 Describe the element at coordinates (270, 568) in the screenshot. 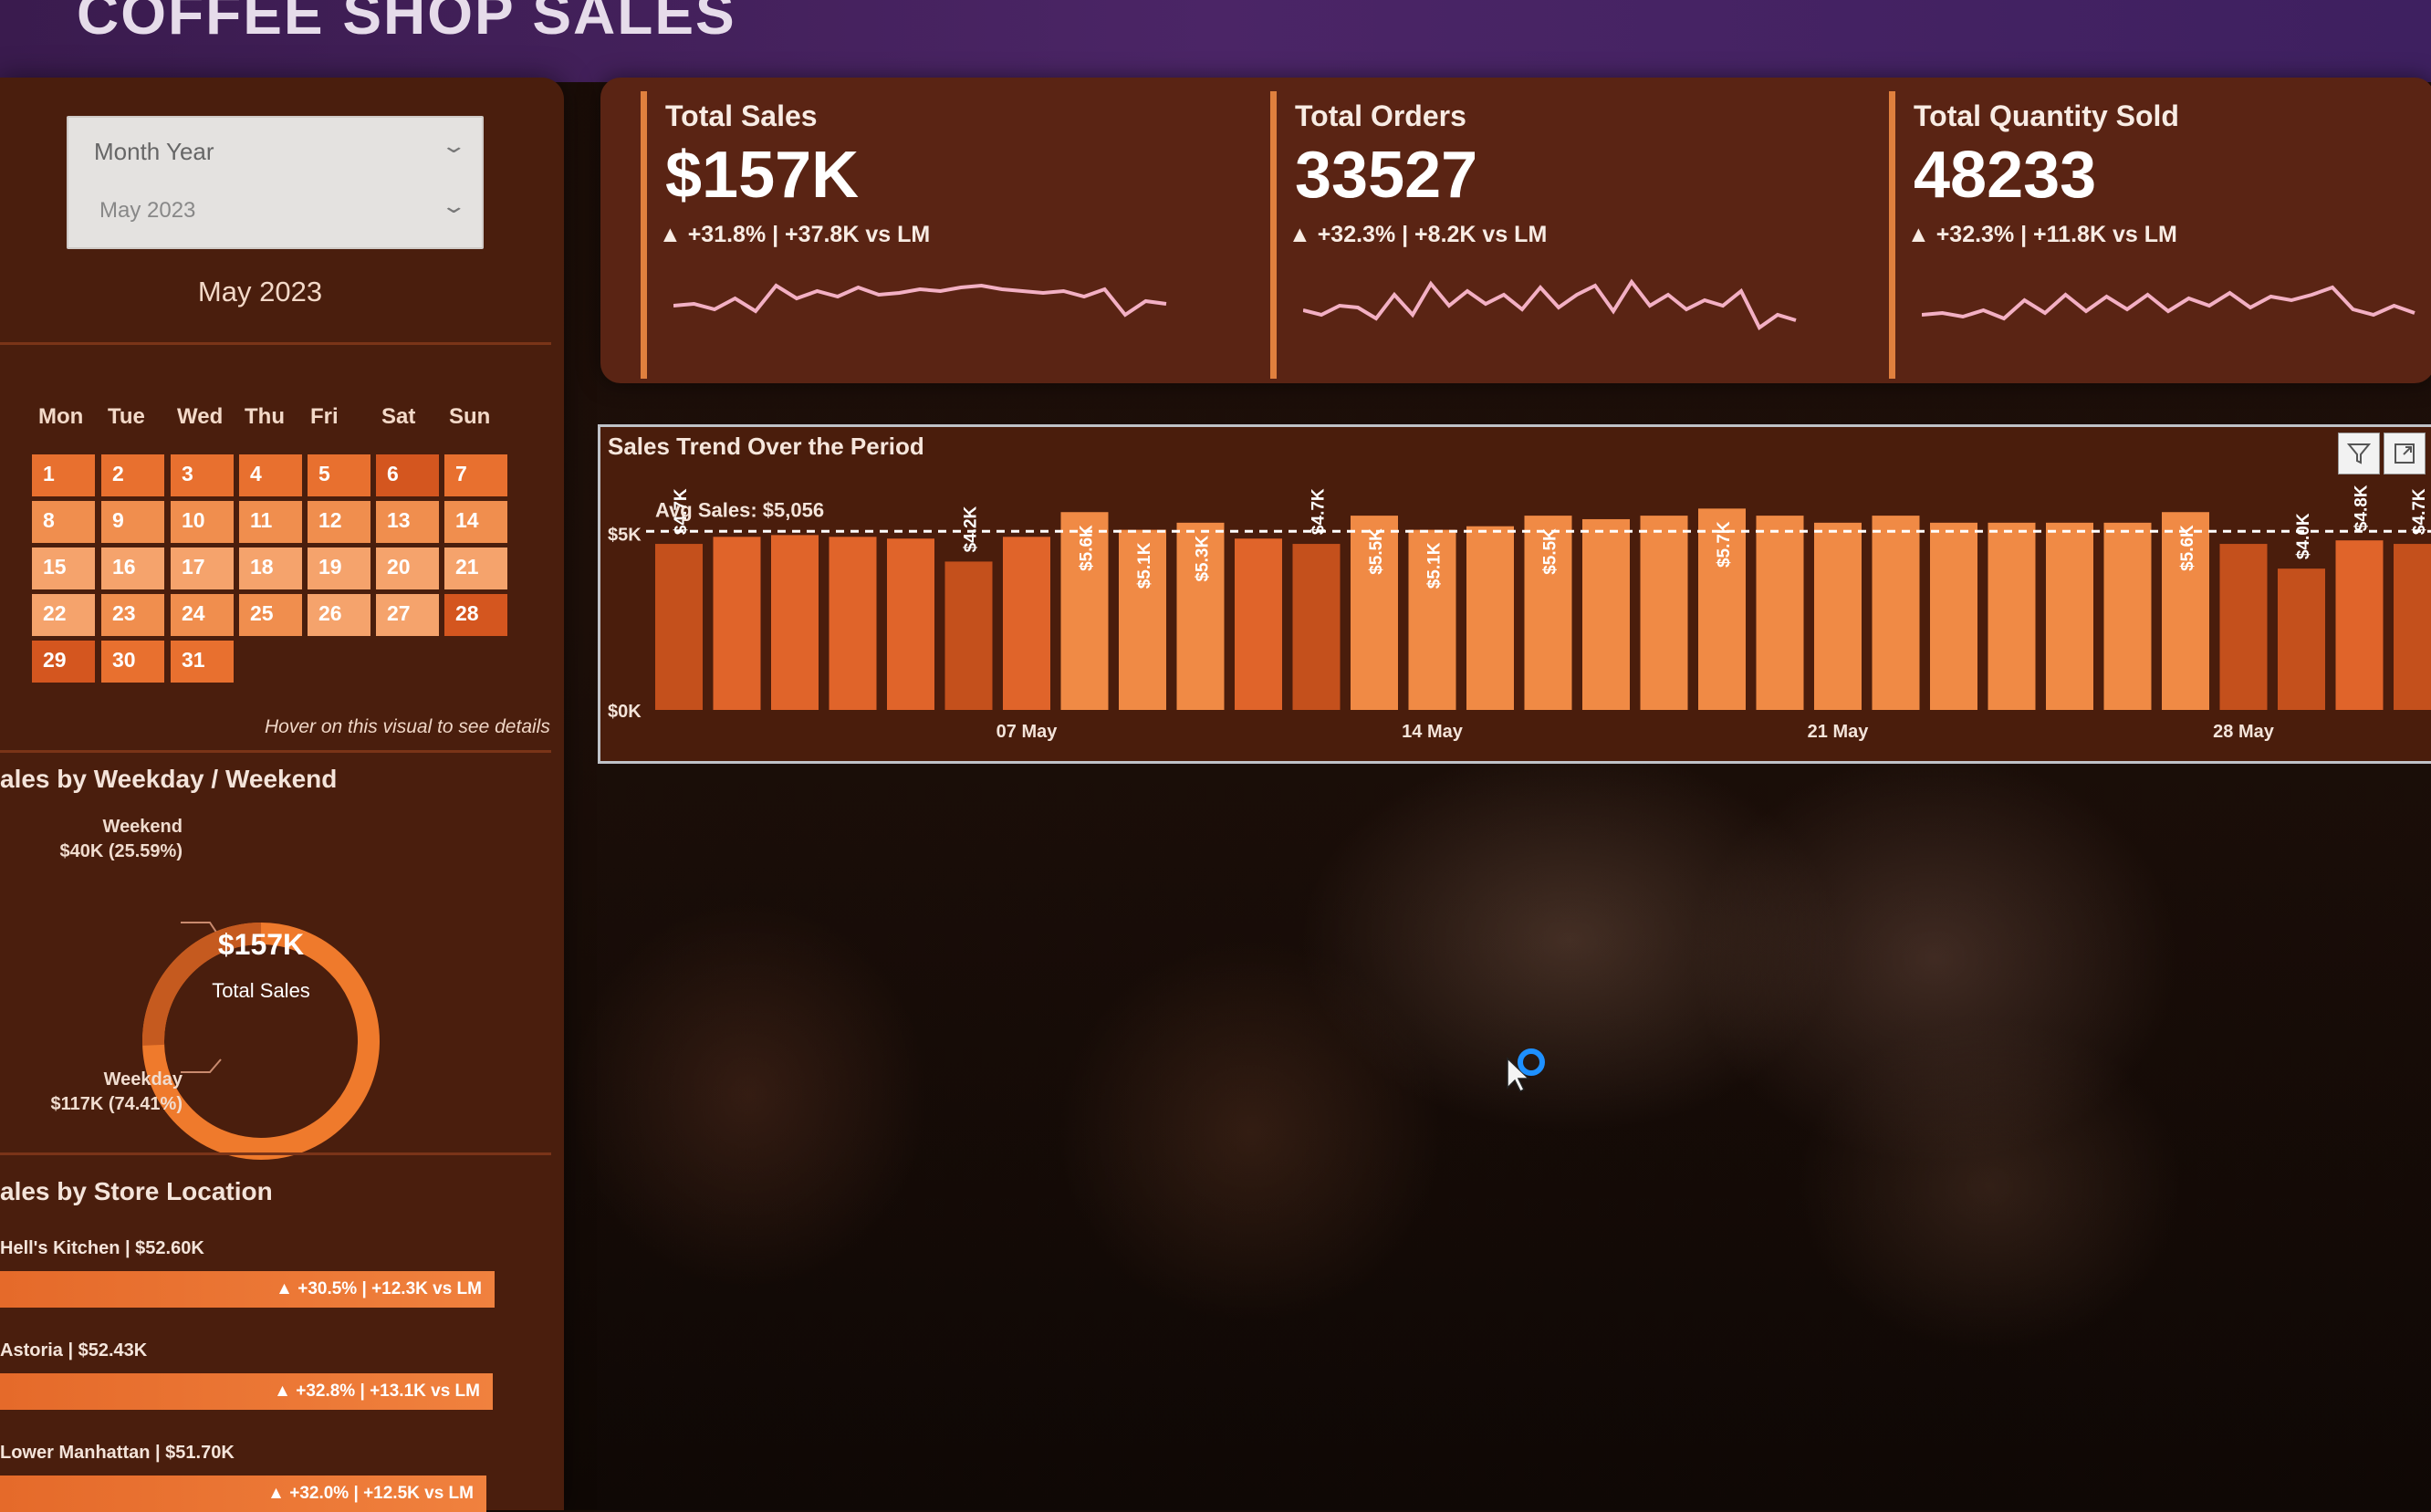

I see `calendar-day: 18` at that location.